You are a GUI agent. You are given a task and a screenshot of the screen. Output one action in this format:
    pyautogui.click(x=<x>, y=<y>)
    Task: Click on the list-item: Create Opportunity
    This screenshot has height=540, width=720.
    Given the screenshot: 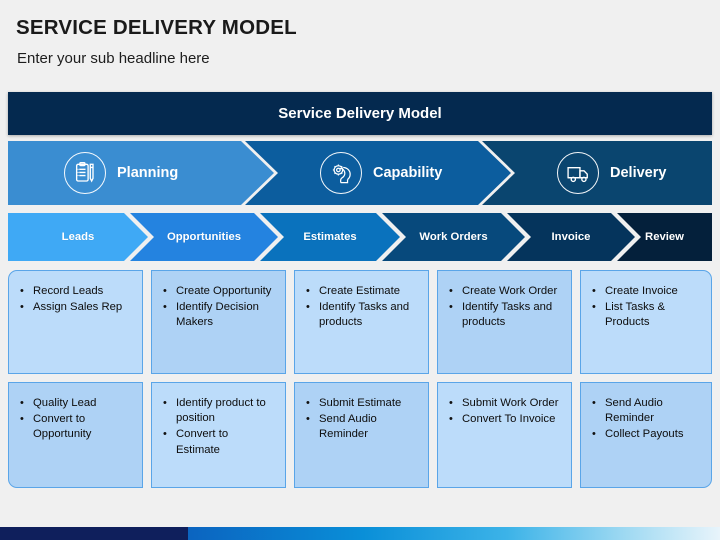 What is the action you would take?
    pyautogui.click(x=218, y=291)
    